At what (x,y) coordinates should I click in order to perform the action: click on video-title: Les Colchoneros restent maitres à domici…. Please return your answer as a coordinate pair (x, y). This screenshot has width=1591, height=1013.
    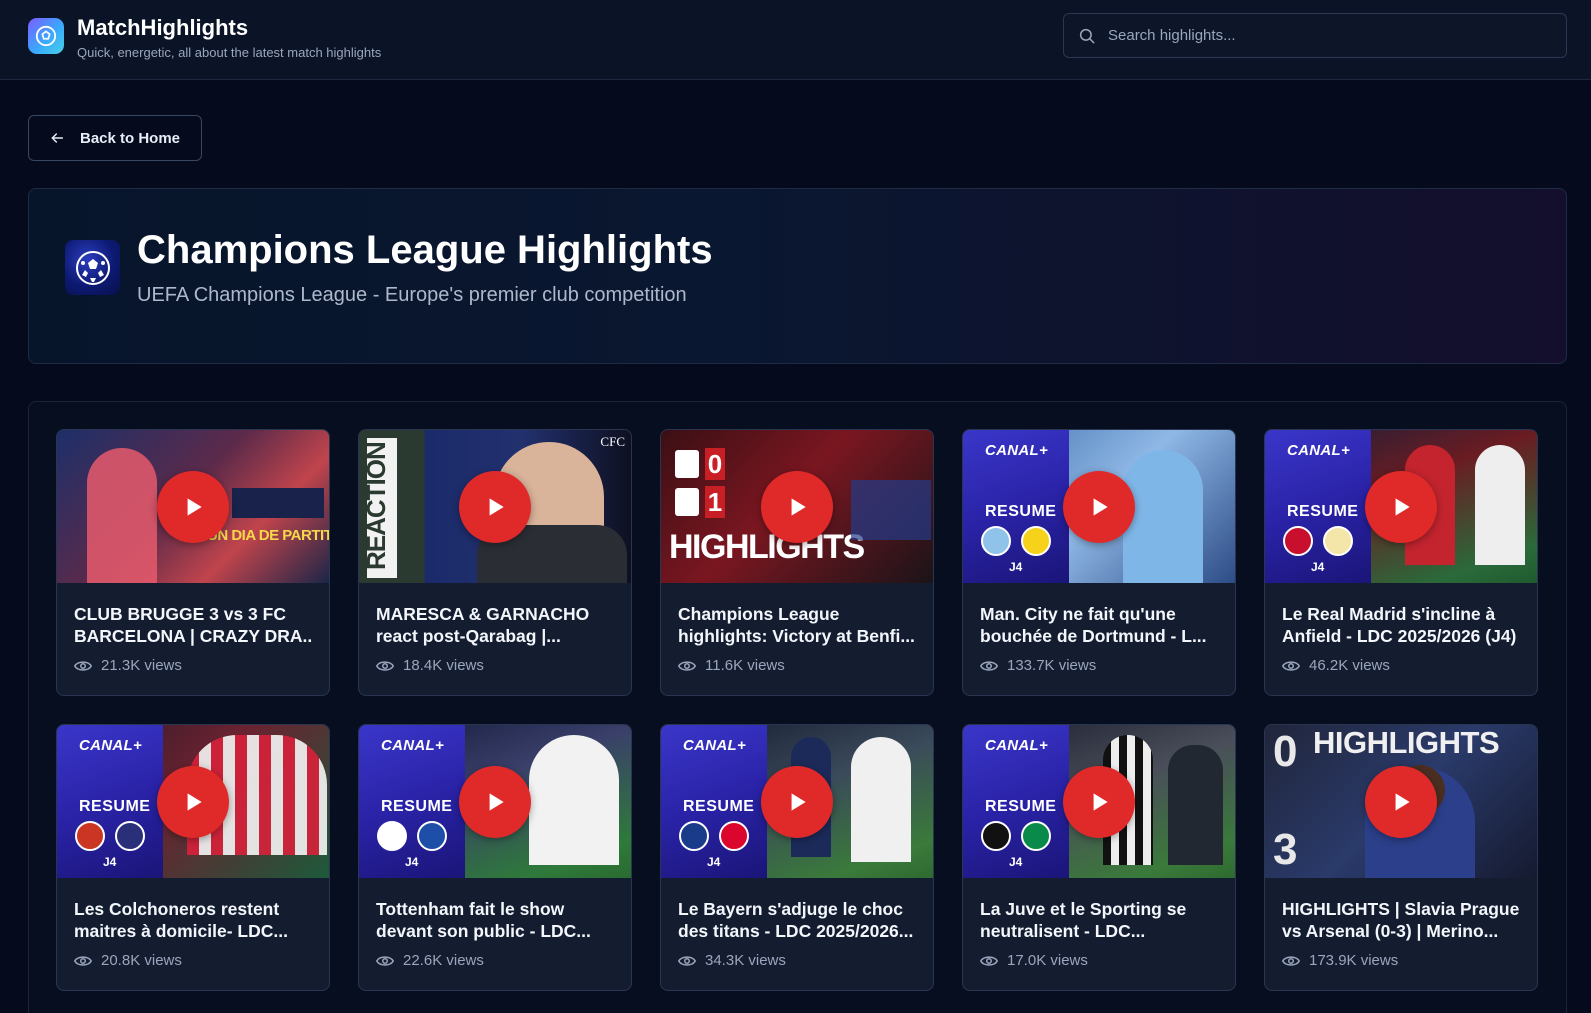
    Looking at the image, I should click on (193, 920).